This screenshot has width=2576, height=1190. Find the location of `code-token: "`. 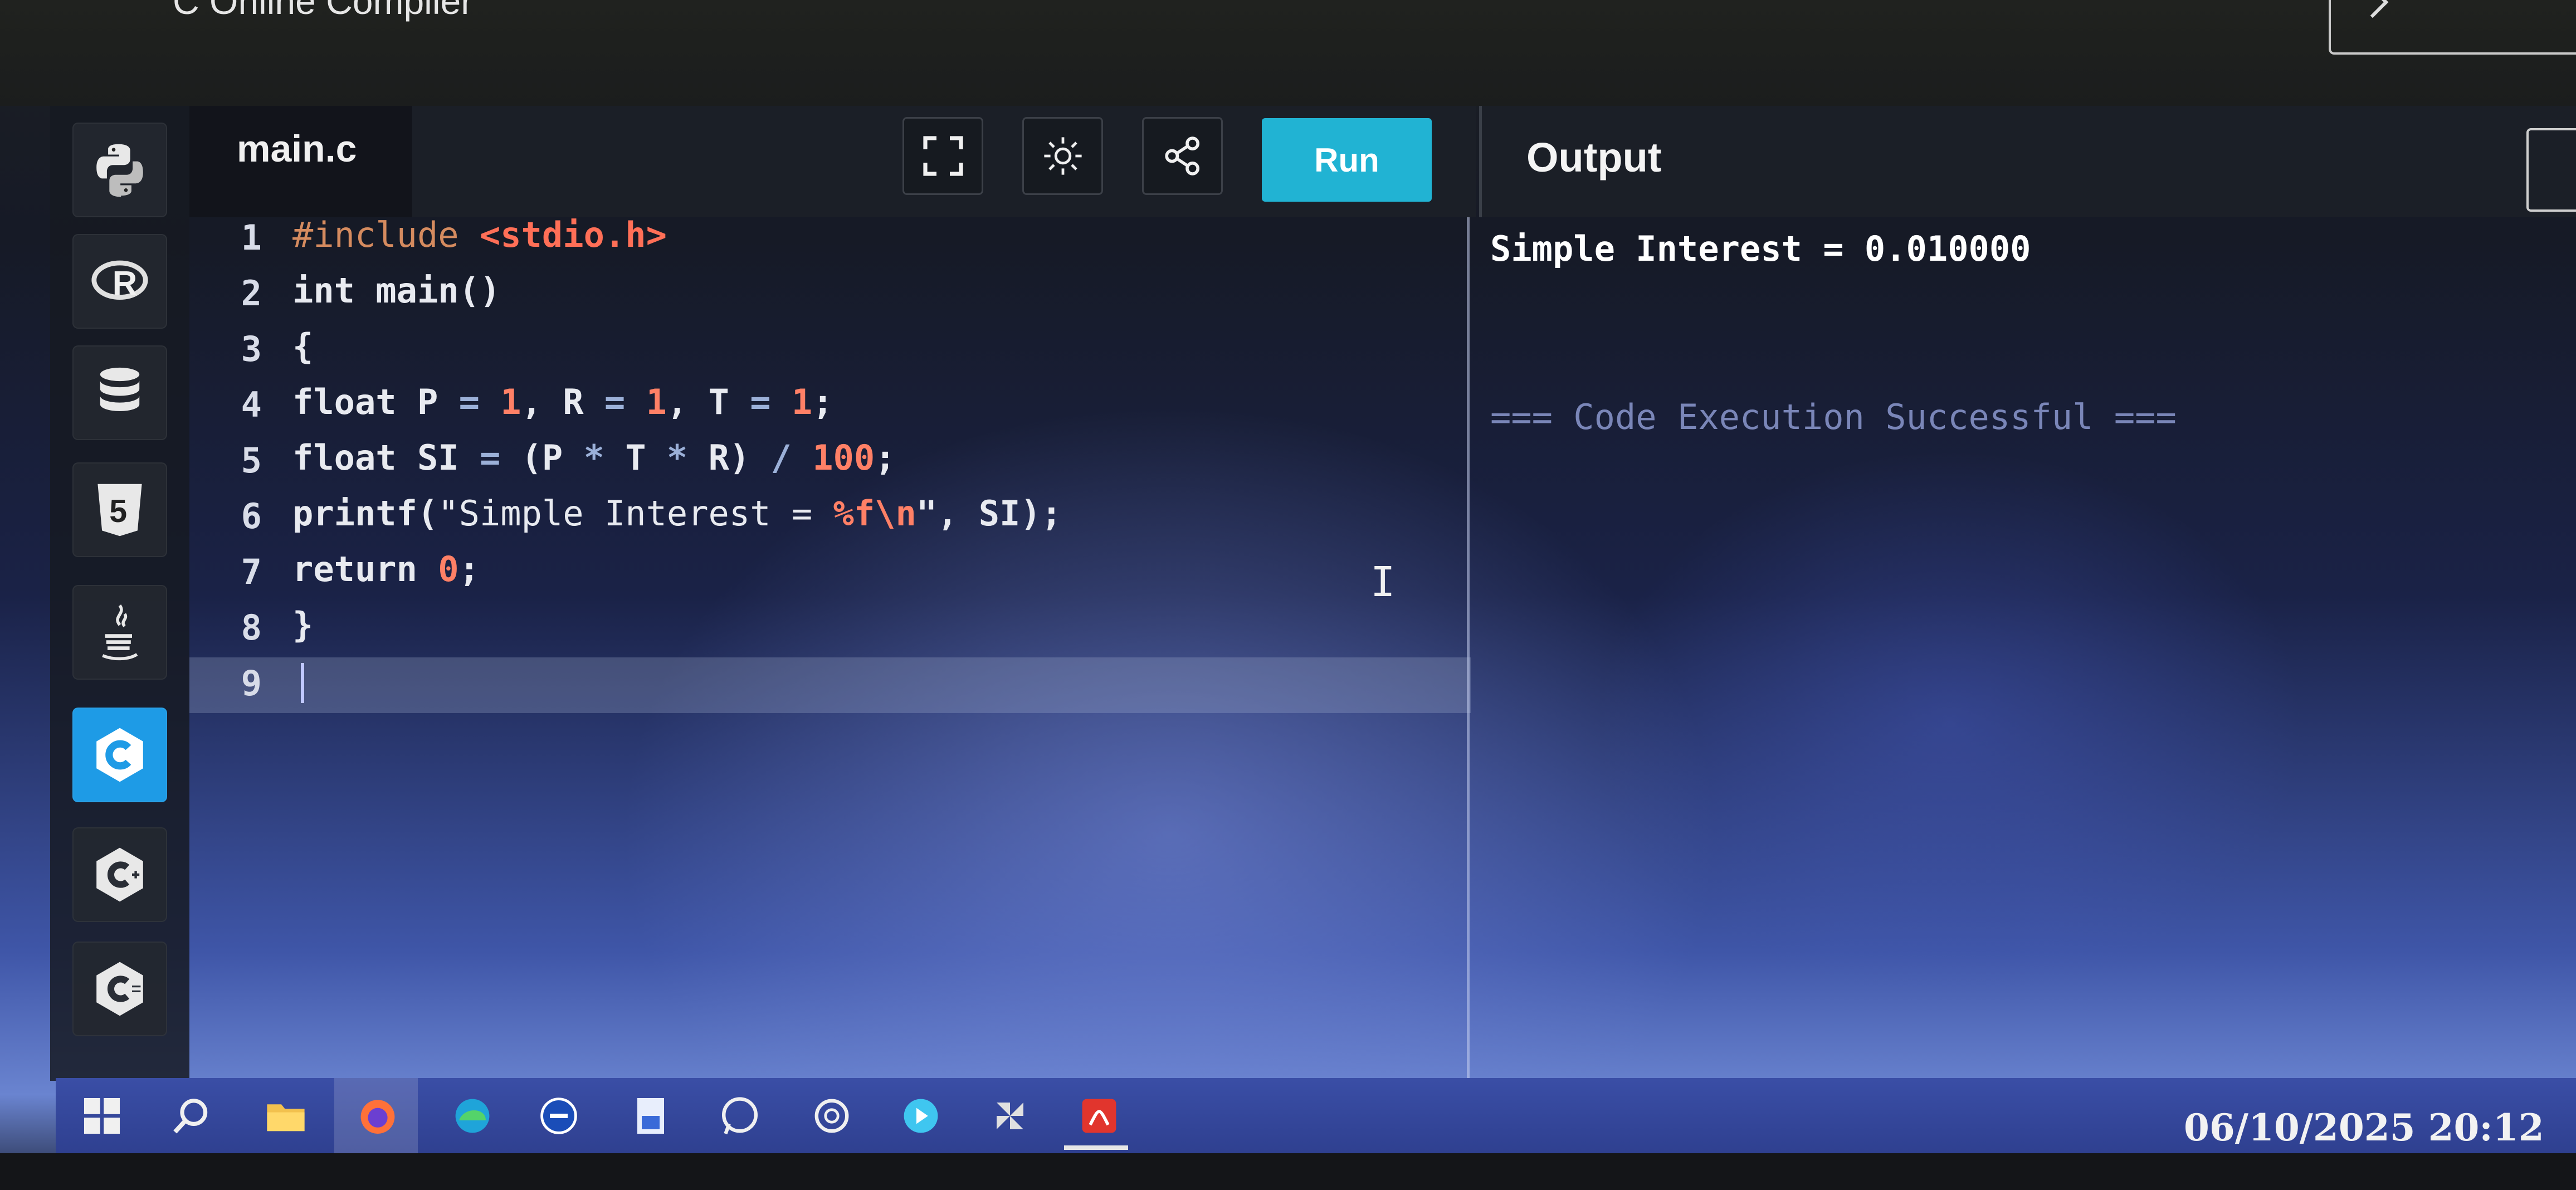

code-token: " is located at coordinates (927, 513).